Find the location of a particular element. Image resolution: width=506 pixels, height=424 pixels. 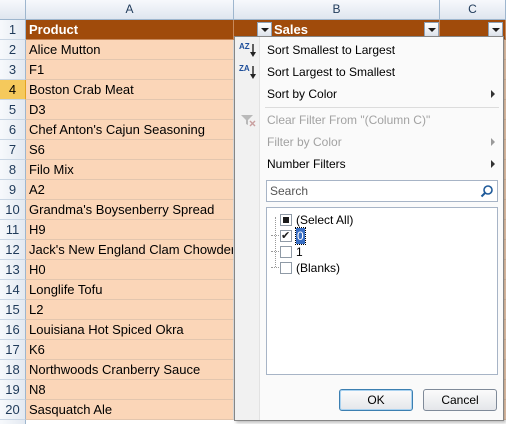

product-cell: A2 is located at coordinates (130, 190).